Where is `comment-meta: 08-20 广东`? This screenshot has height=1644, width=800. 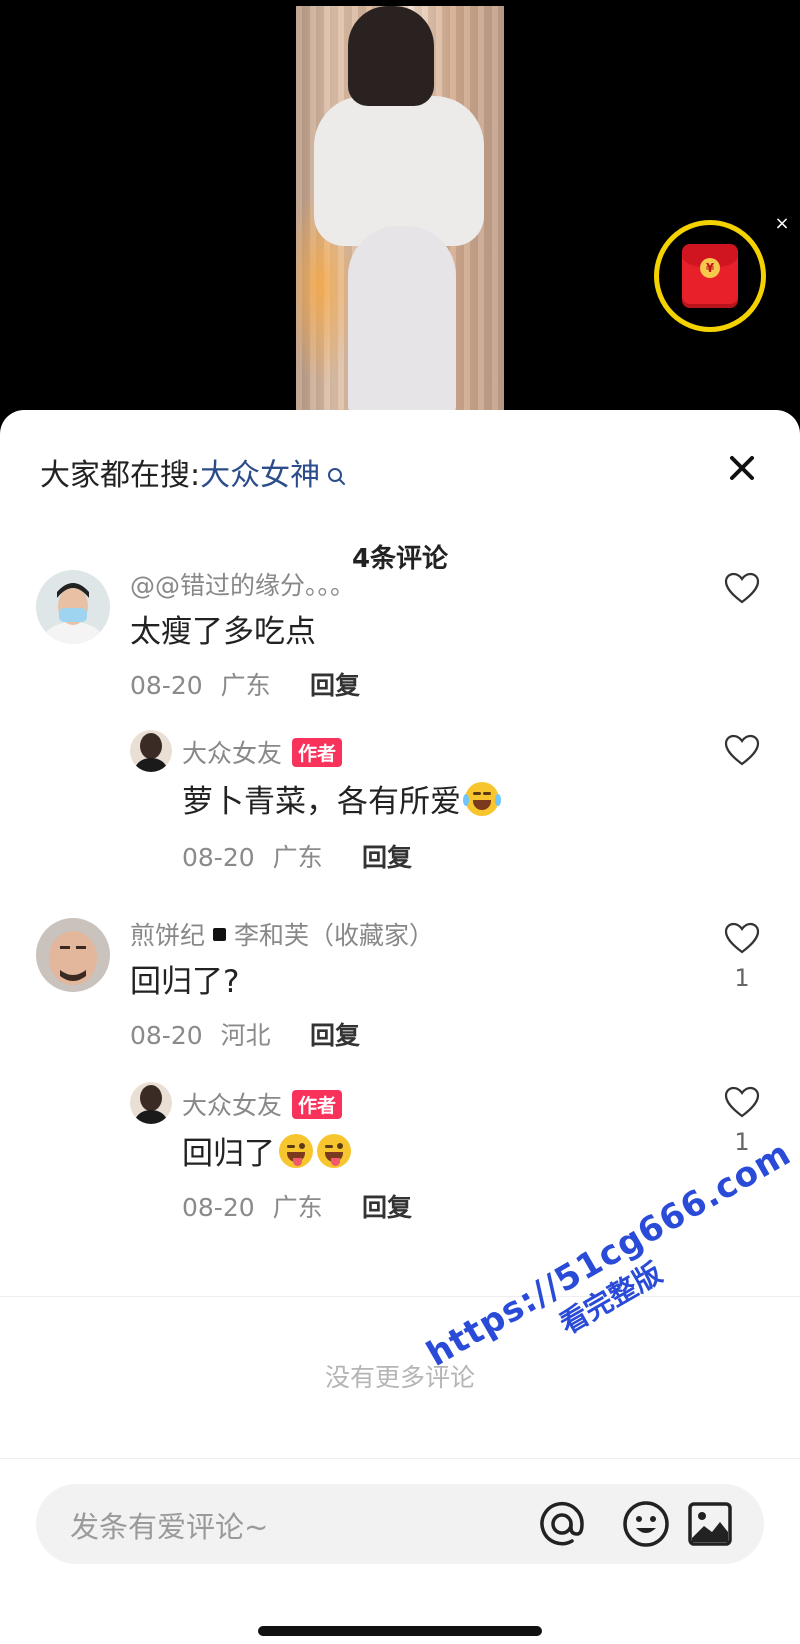
comment-meta: 08-20 广东 is located at coordinates (200, 684).